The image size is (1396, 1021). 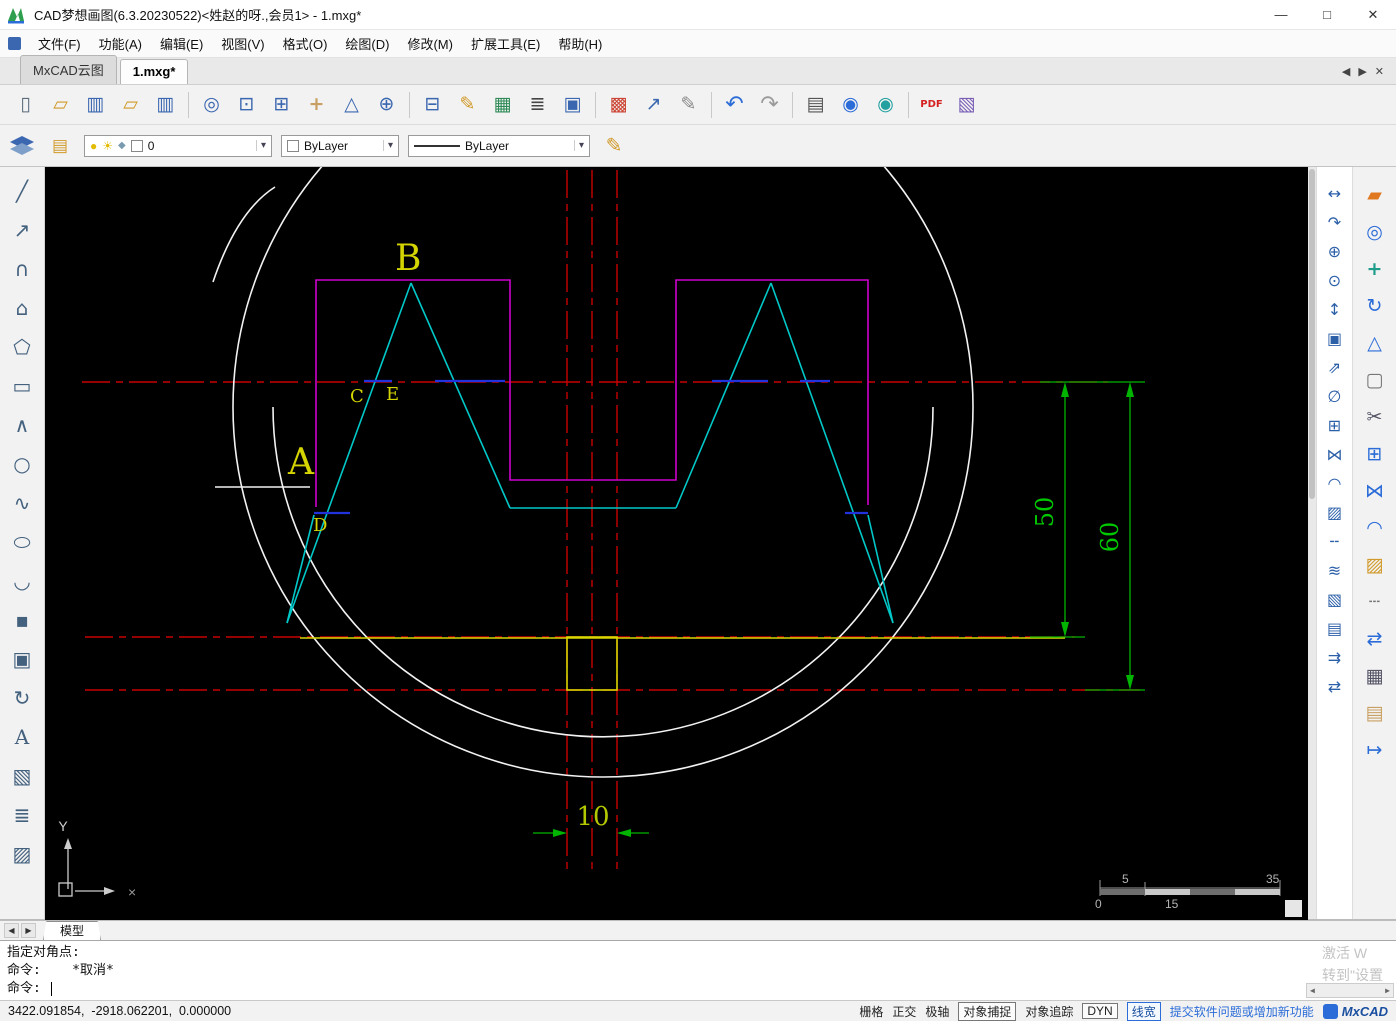 What do you see at coordinates (1346, 71) in the screenshot?
I see `tab-prev-icon: ◀` at bounding box center [1346, 71].